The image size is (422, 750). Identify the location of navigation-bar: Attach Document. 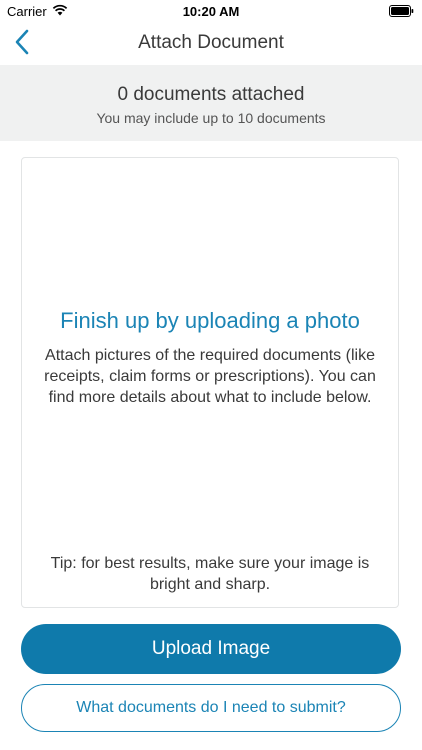
(211, 43).